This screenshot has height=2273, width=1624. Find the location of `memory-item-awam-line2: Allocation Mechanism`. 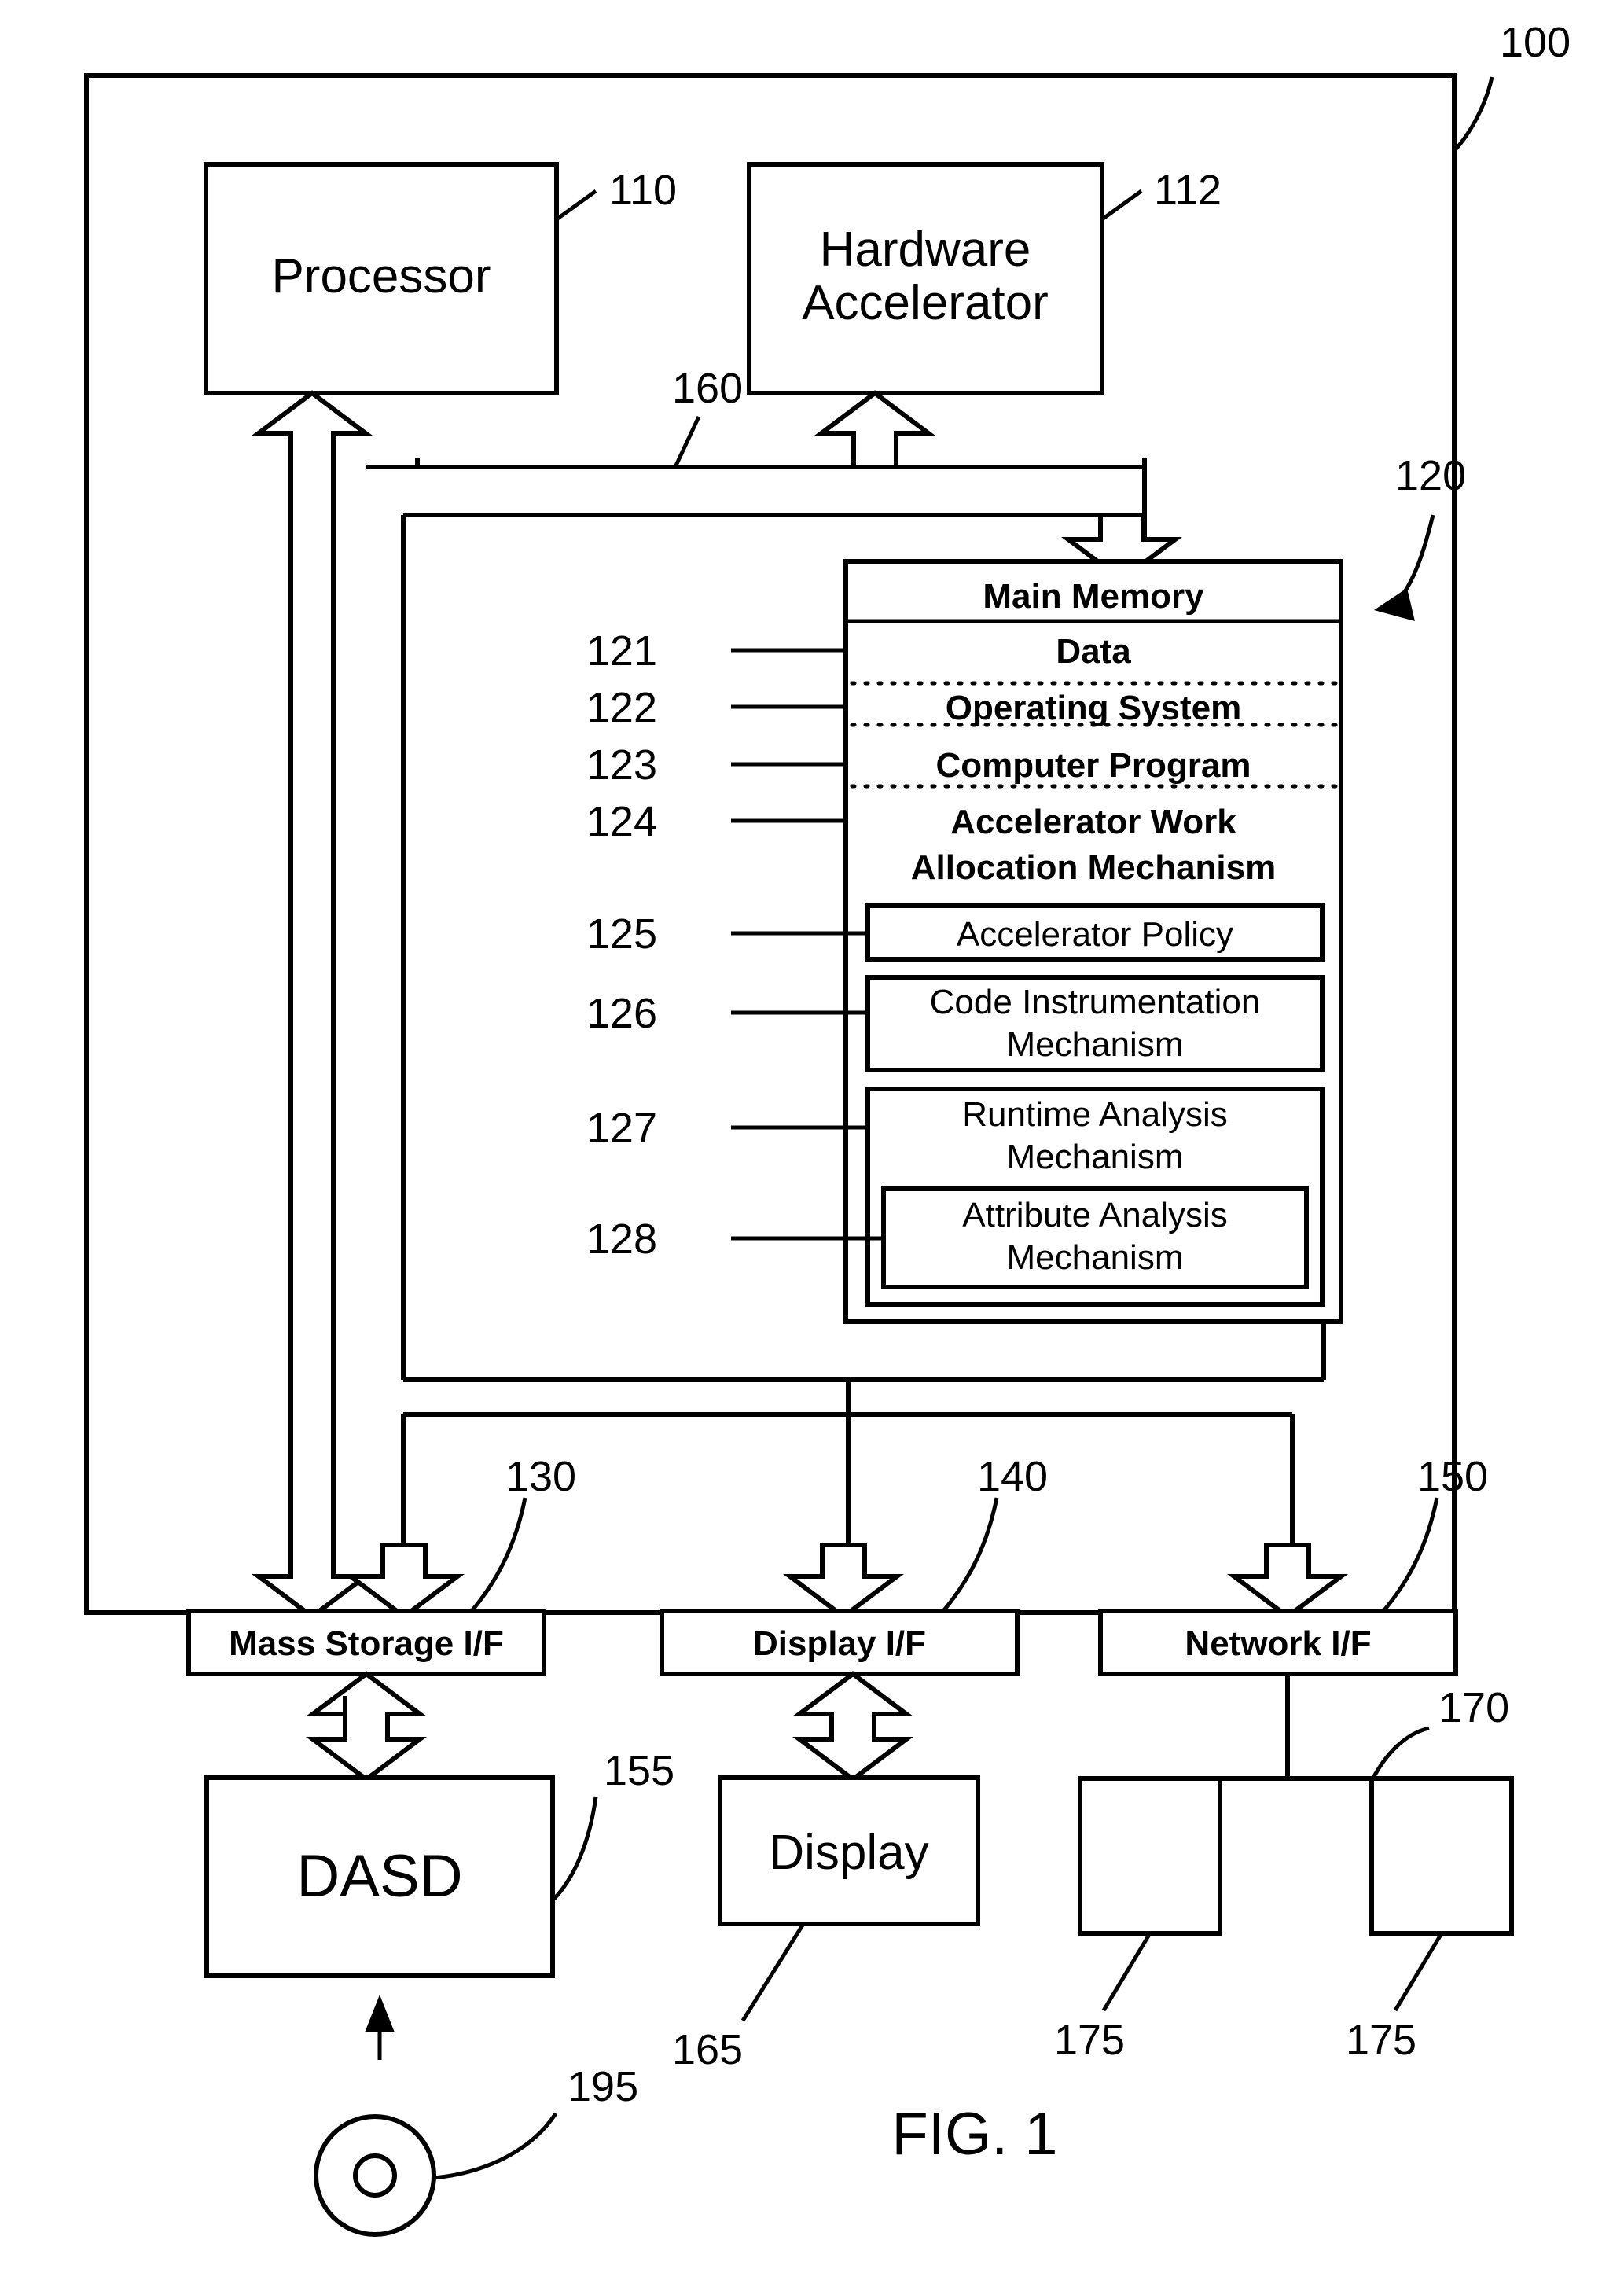

memory-item-awam-line2: Allocation Mechanism is located at coordinates (1094, 867).